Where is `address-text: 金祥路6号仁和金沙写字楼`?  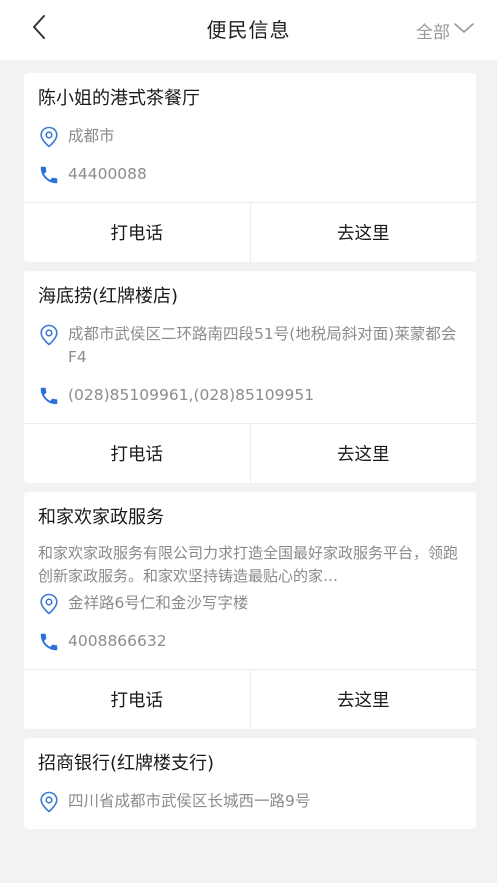 address-text: 金祥路6号仁和金沙写字楼 is located at coordinates (158, 603).